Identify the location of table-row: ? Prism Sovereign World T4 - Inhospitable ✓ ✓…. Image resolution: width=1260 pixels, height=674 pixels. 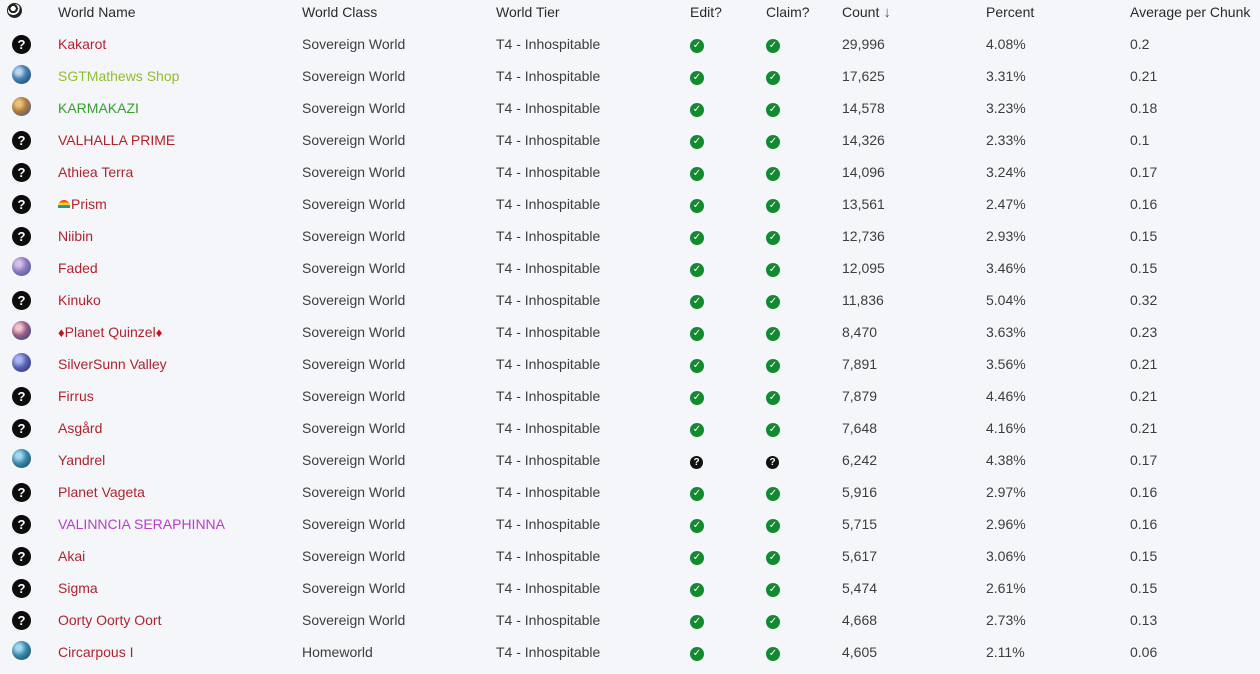
(630, 204).